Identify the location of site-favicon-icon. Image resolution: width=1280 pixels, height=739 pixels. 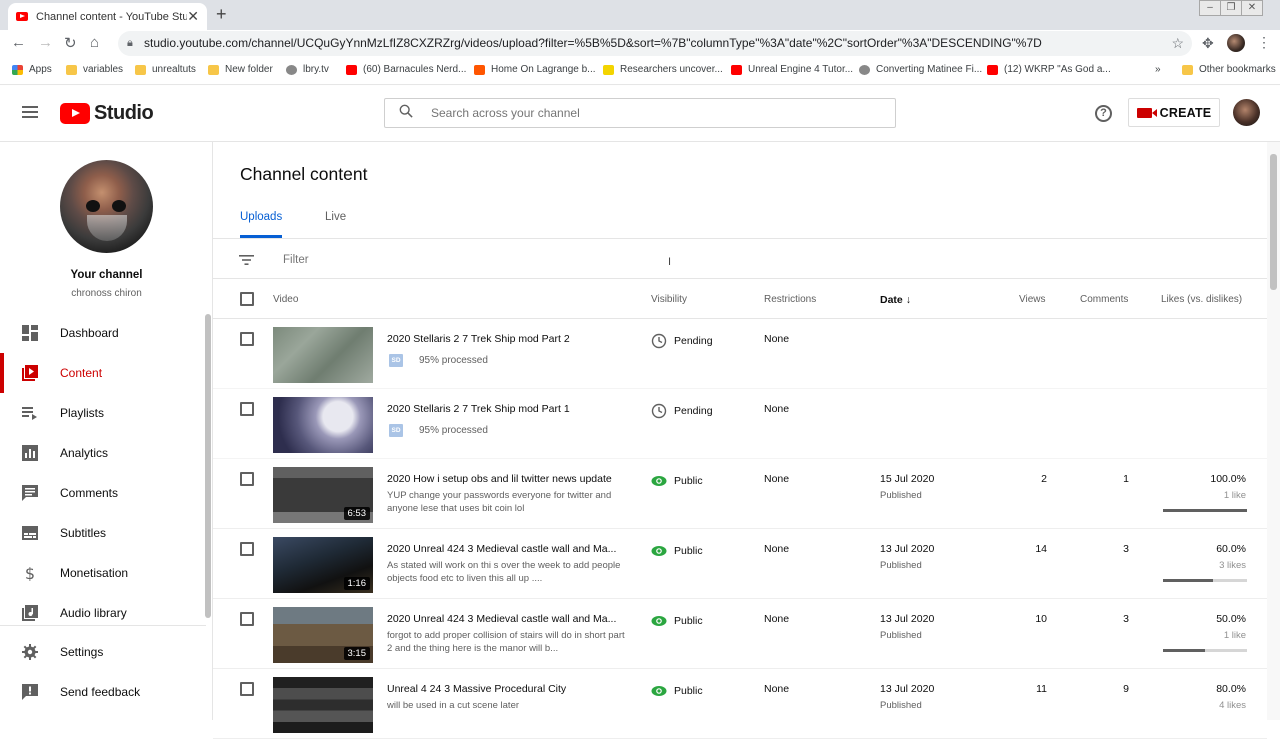
(864, 69).